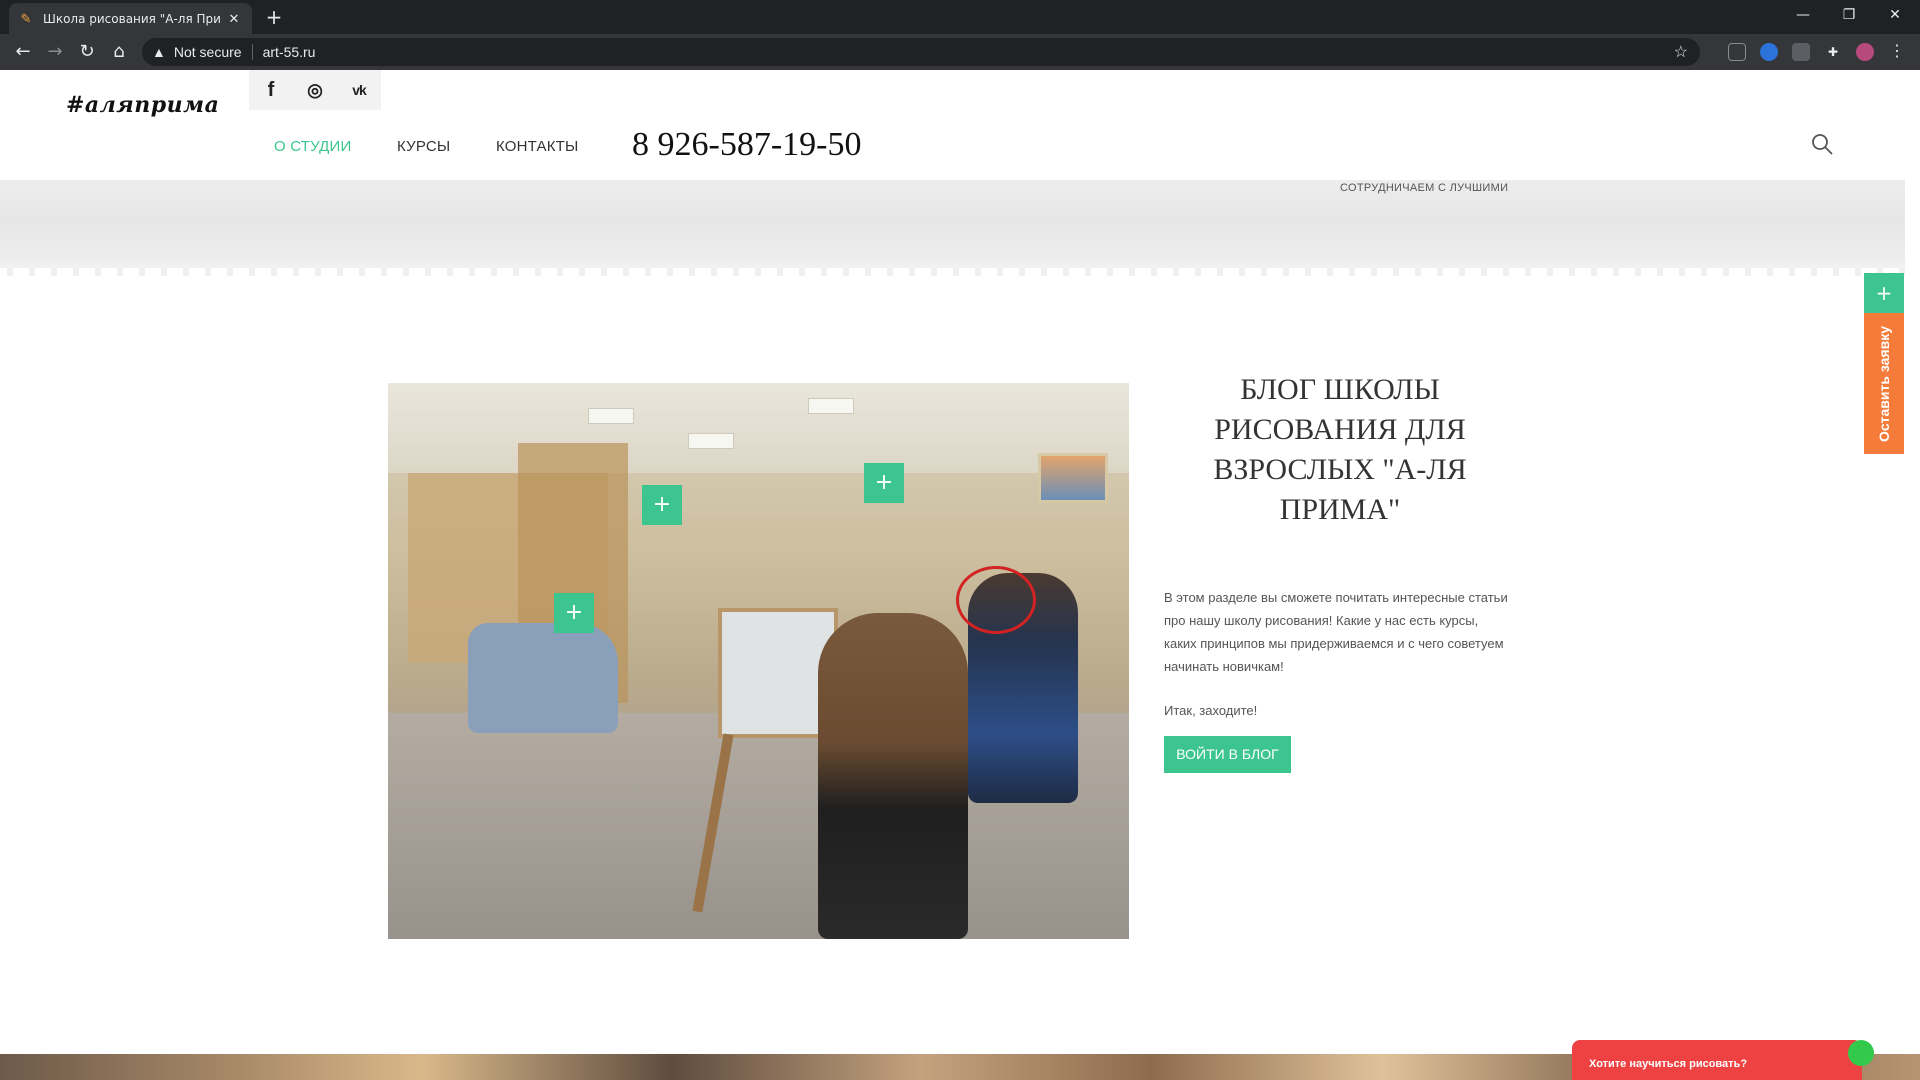  I want to click on blog-cta-text: Итак, заходите!, so click(1211, 710).